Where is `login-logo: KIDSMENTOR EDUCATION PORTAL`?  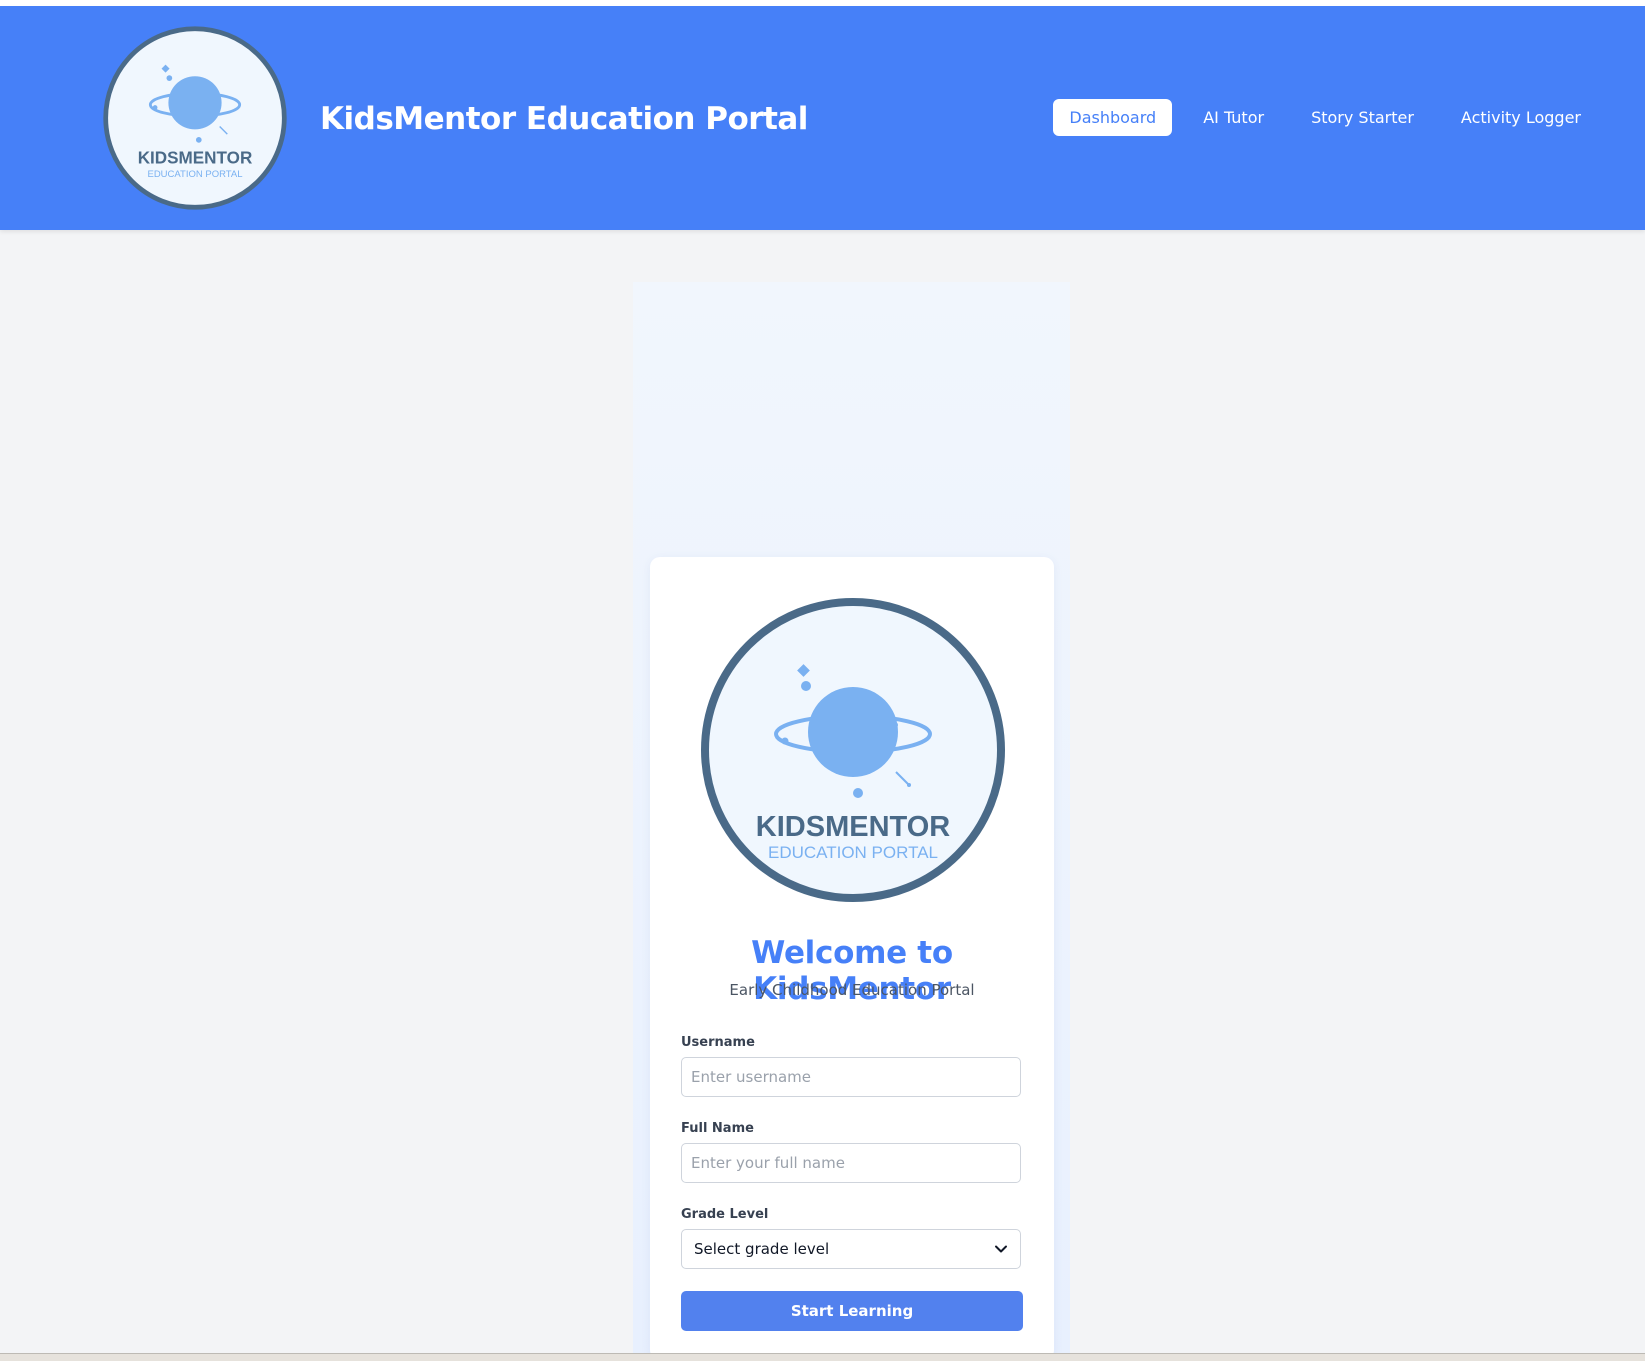
login-logo: KIDSMENTOR EDUCATION PORTAL is located at coordinates (853, 750).